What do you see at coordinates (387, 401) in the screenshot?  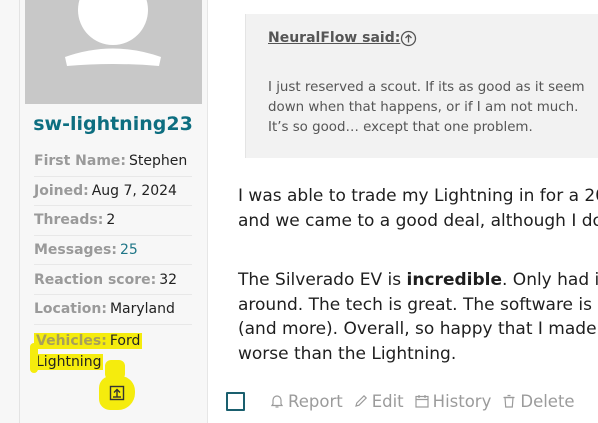 I see `edit-label: Edit` at bounding box center [387, 401].